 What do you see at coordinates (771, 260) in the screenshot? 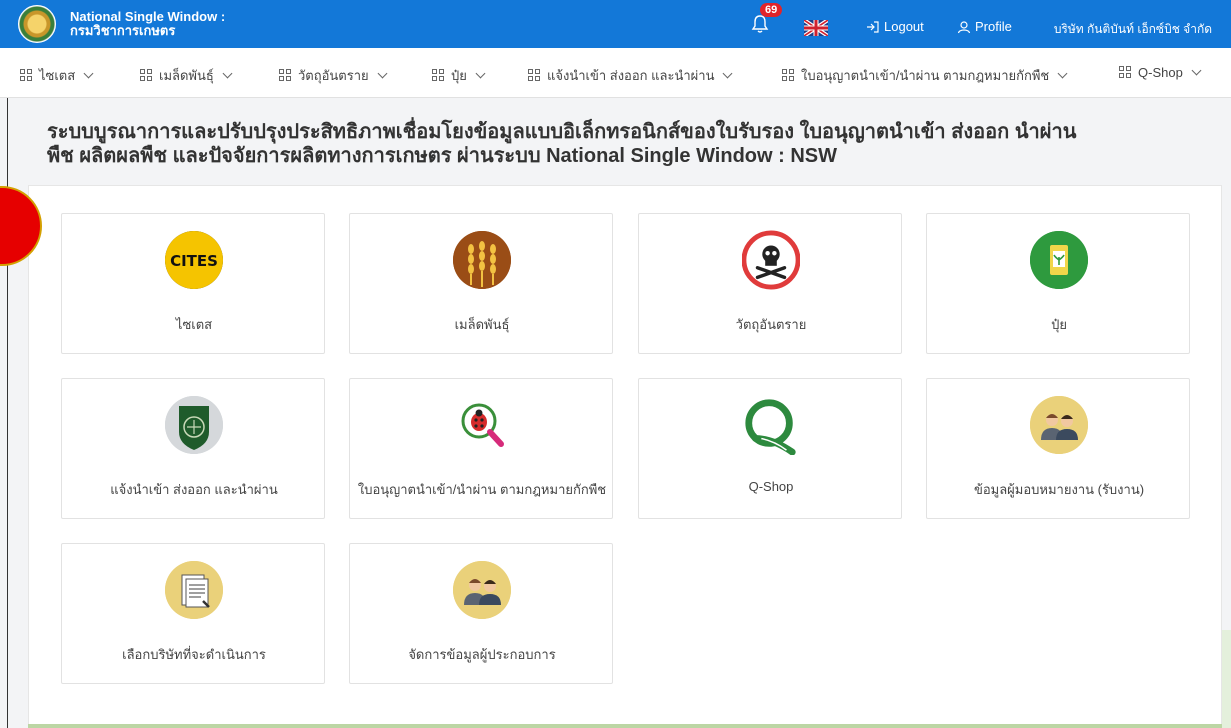
I see `skull-icon` at bounding box center [771, 260].